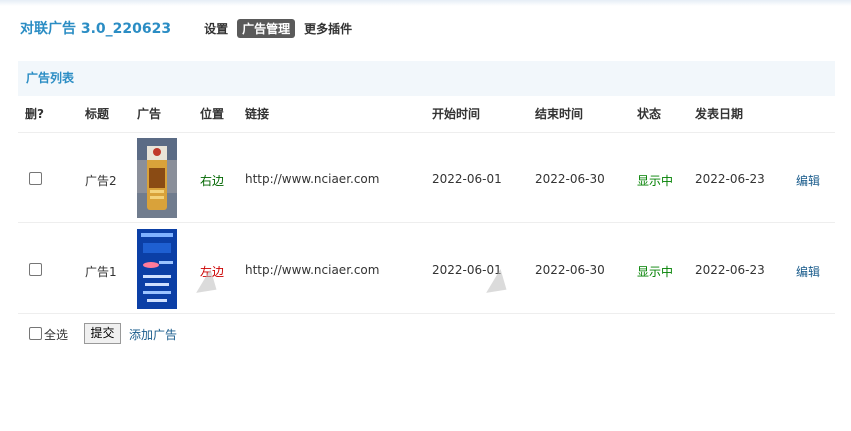 The width and height of the screenshot is (851, 431). Describe the element at coordinates (257, 114) in the screenshot. I see `col-link: 链接` at that location.